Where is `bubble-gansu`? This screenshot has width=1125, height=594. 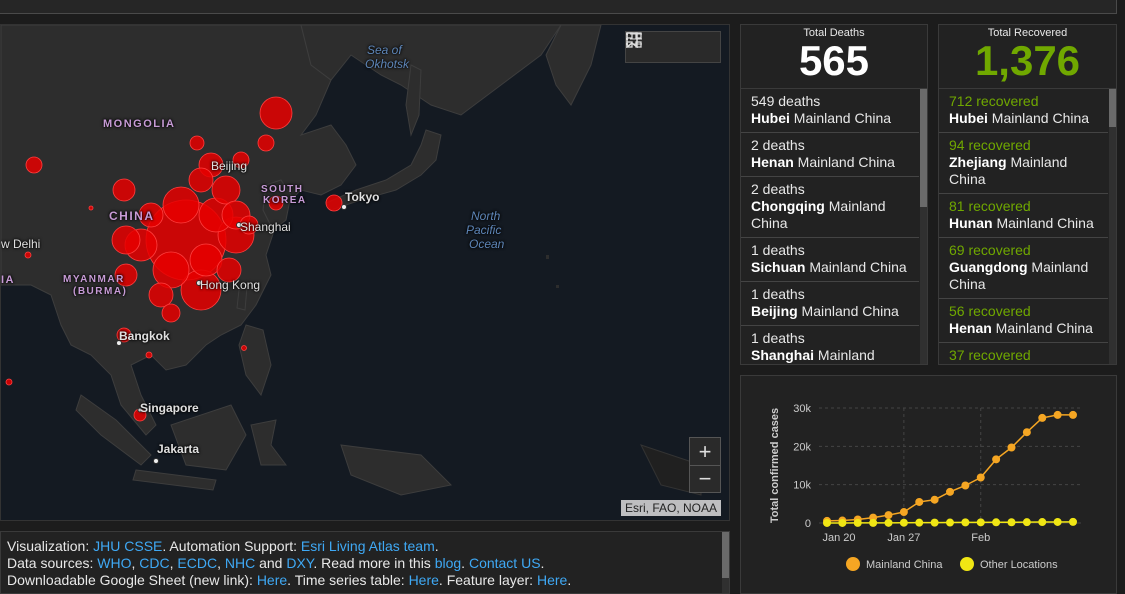 bubble-gansu is located at coordinates (124, 190).